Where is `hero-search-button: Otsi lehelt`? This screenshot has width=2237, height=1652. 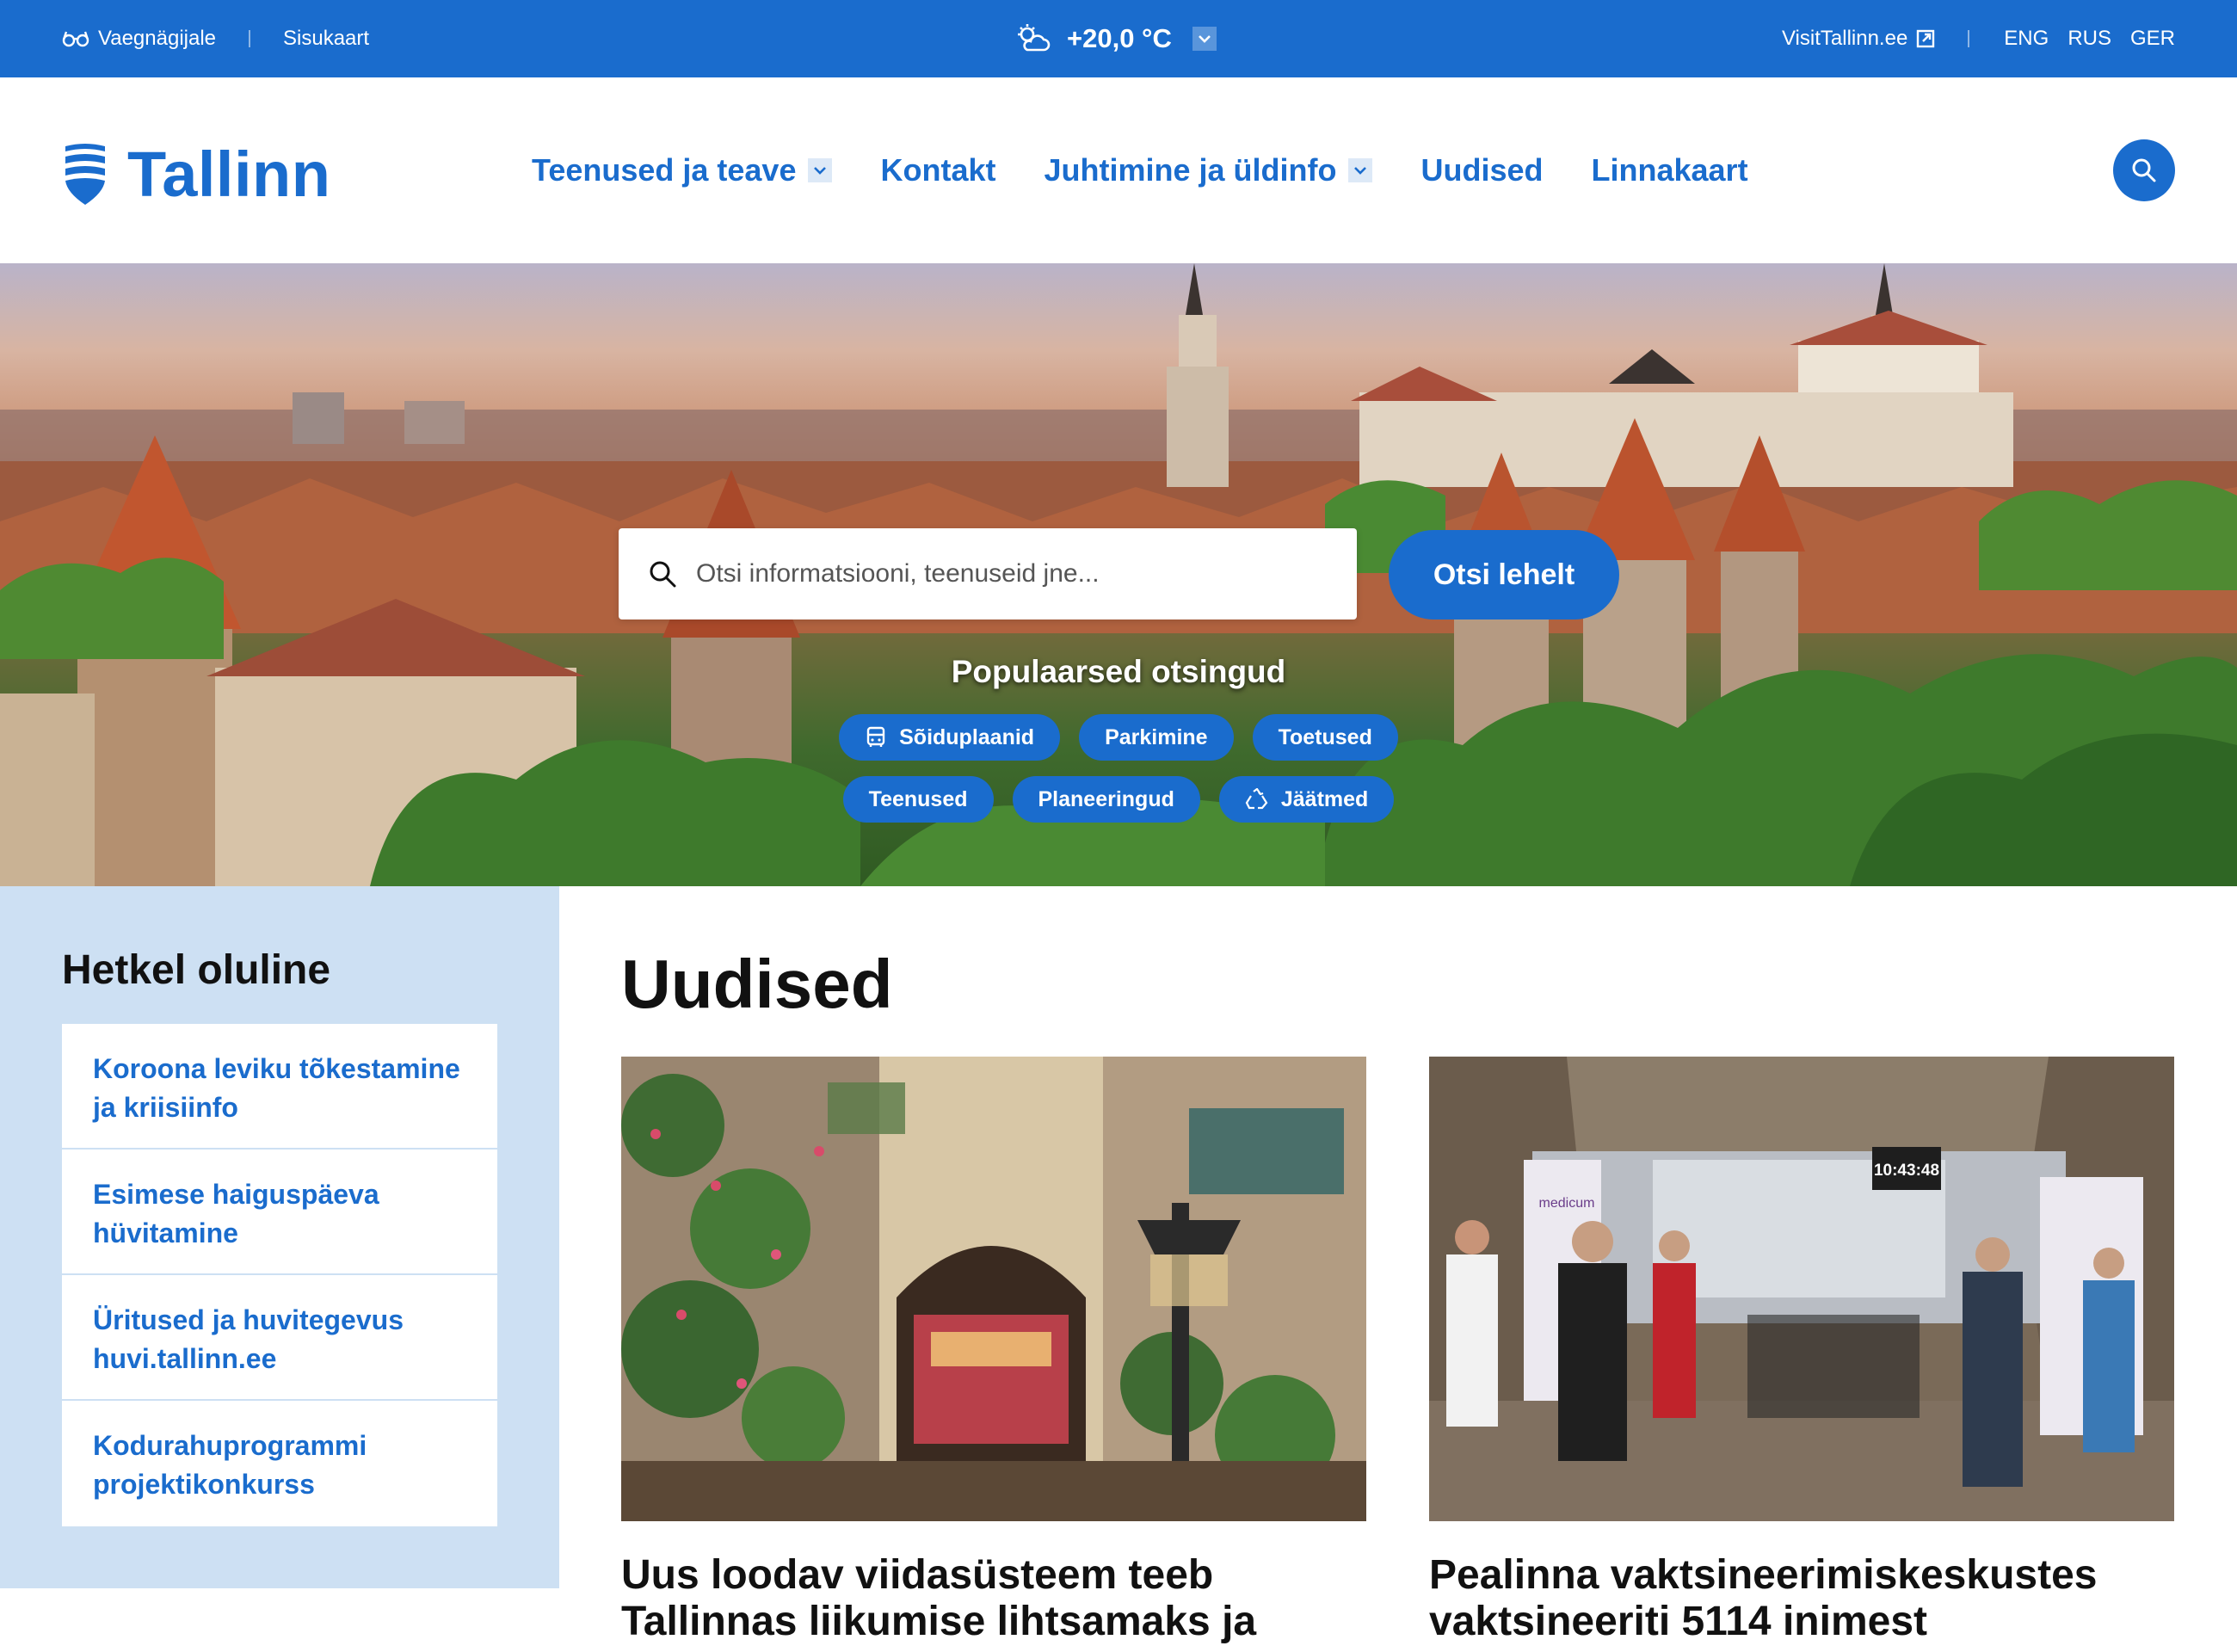 hero-search-button: Otsi lehelt is located at coordinates (1504, 575).